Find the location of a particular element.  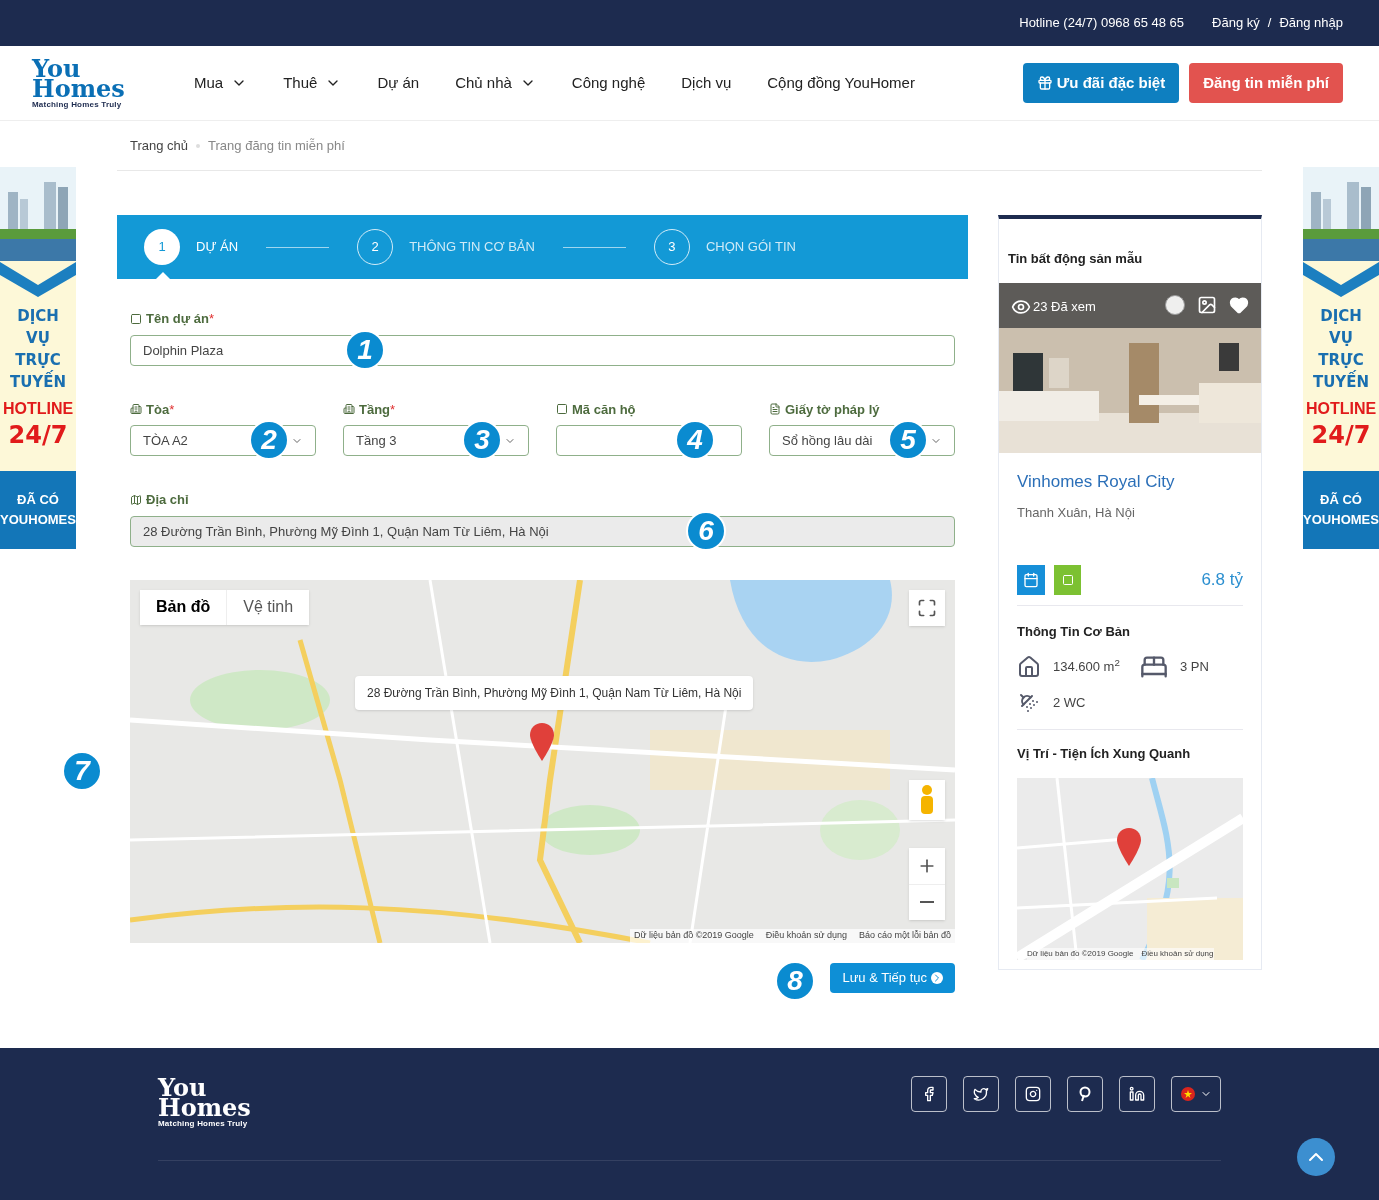

nav-link: Mua is located at coordinates (221, 83).